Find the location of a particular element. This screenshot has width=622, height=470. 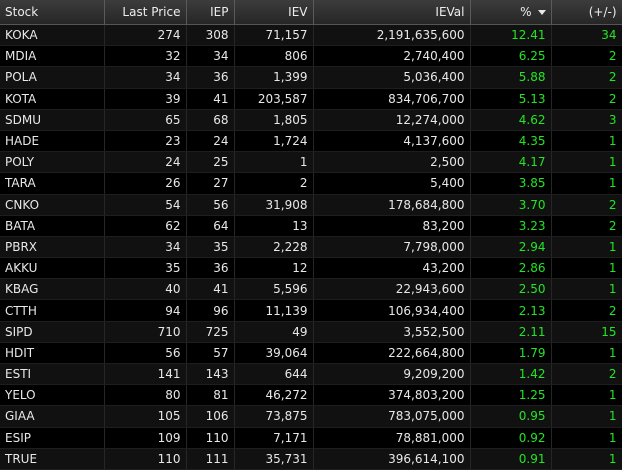

cell-stock: KOKA is located at coordinates (52, 35).